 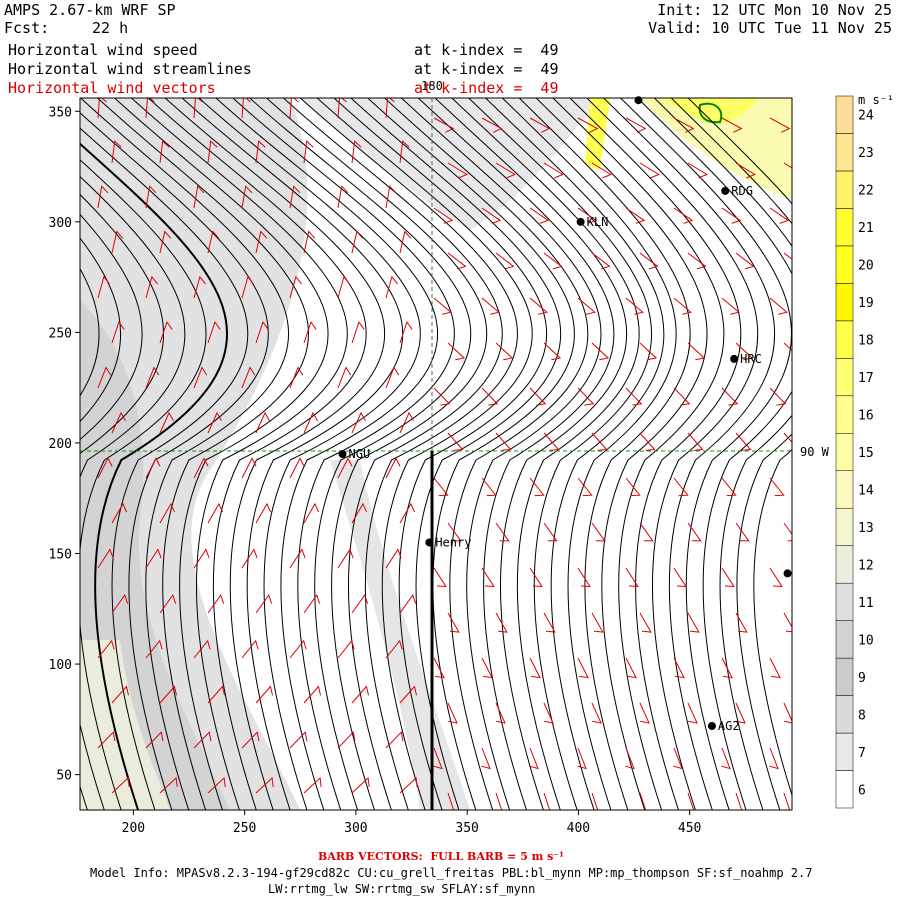 I want to click on colorbar-label: 14, so click(x=866, y=490).